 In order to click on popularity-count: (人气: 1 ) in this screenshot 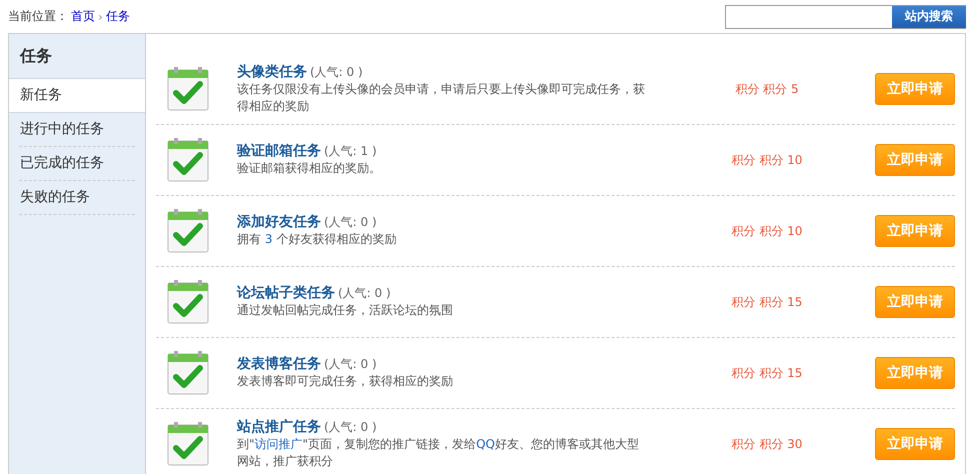, I will do `click(350, 151)`.